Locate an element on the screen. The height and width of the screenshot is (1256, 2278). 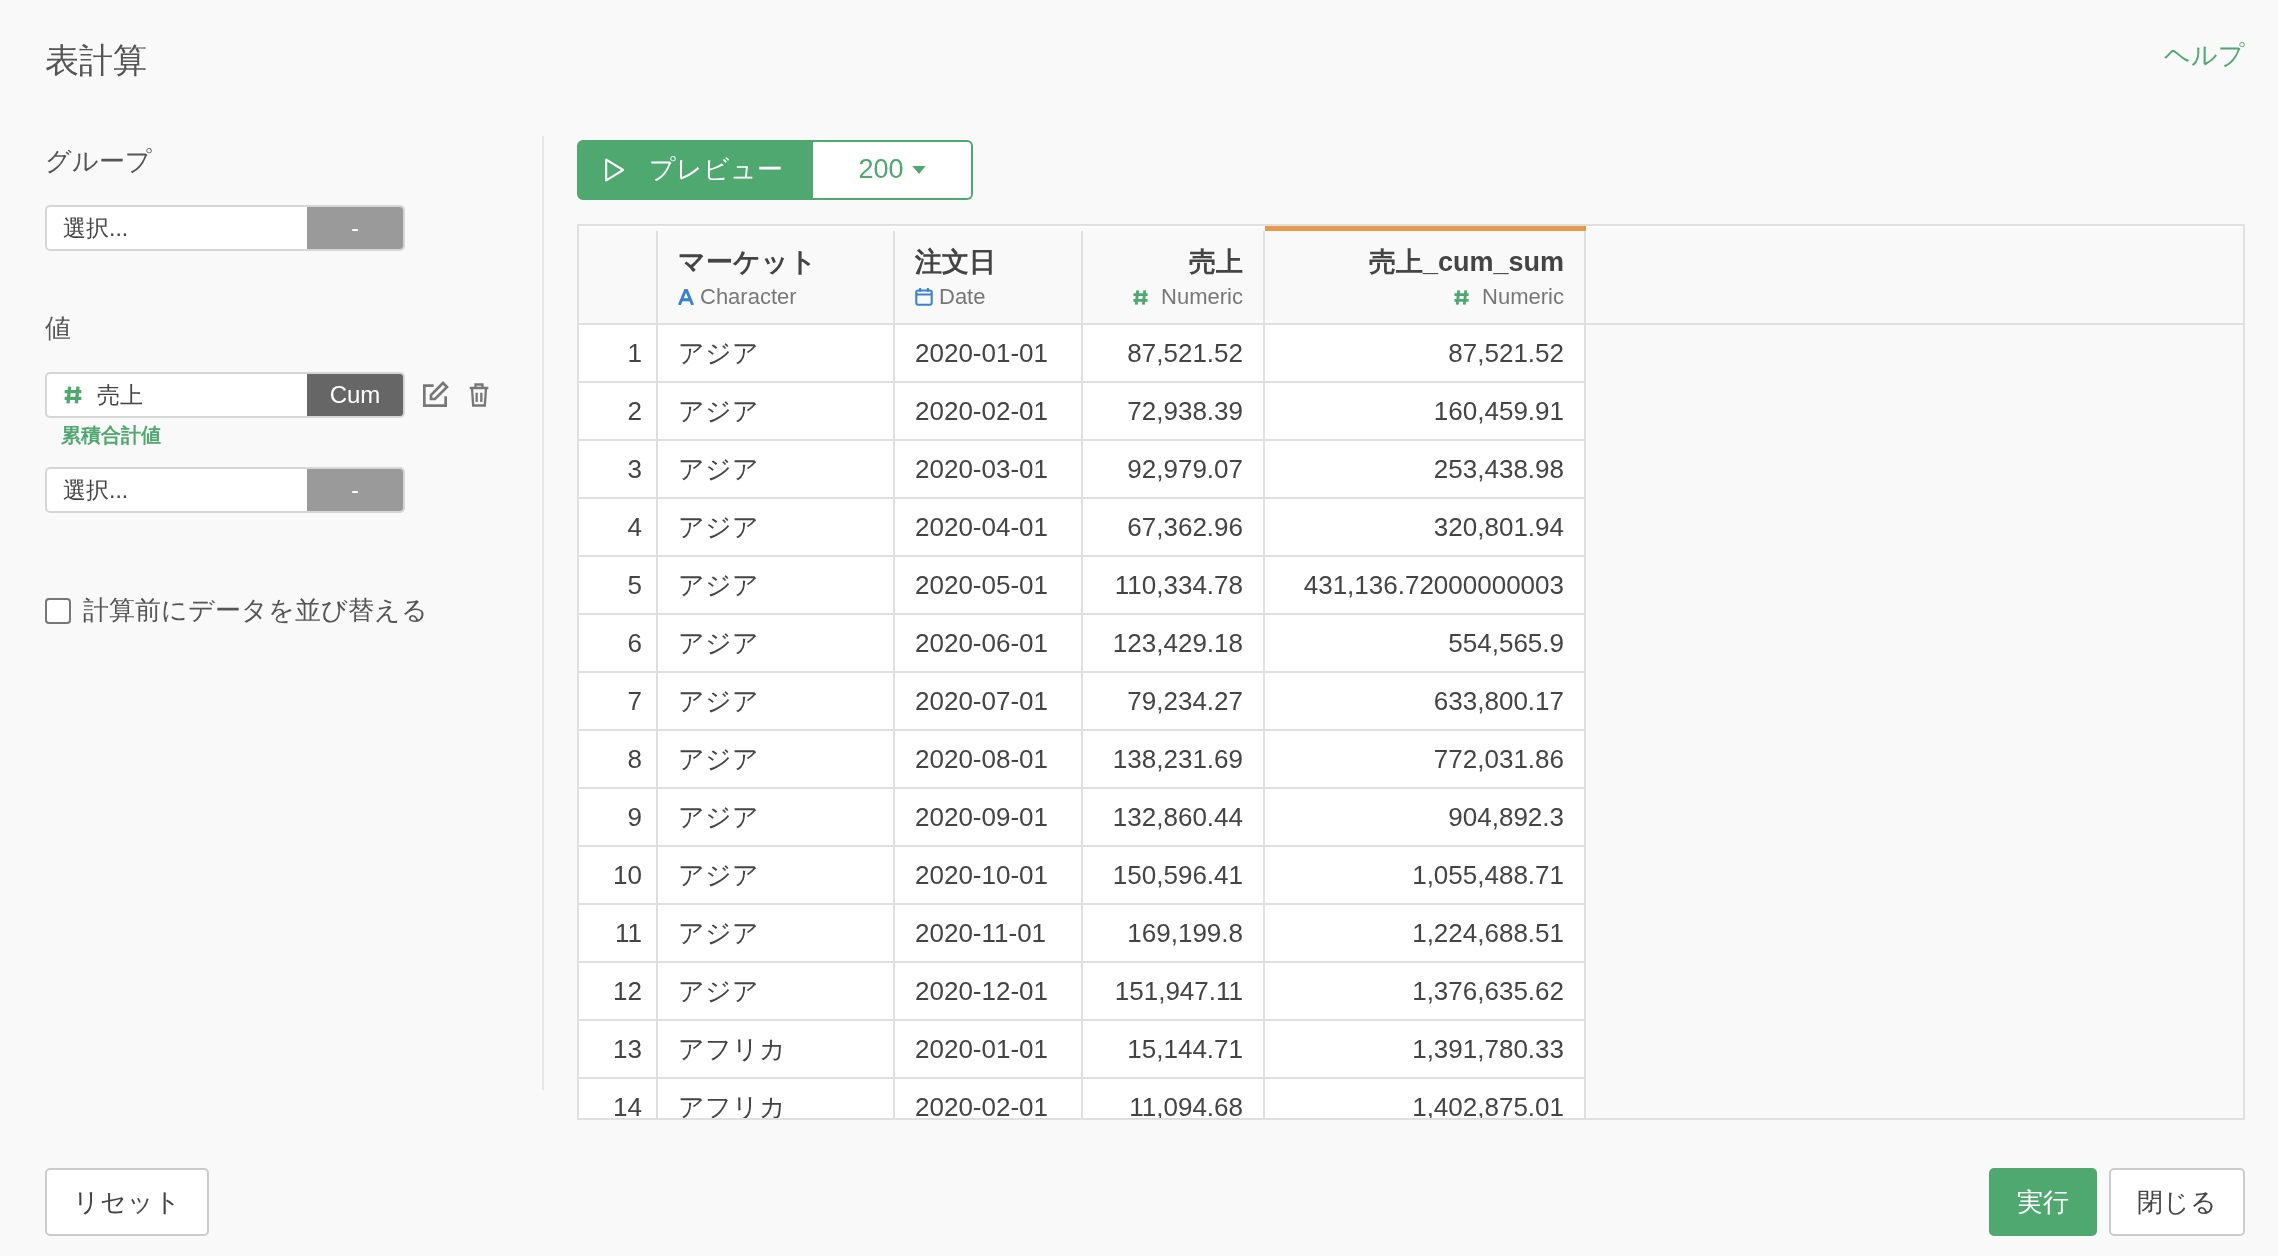
table-cell: アフリカ is located at coordinates (732, 1048).